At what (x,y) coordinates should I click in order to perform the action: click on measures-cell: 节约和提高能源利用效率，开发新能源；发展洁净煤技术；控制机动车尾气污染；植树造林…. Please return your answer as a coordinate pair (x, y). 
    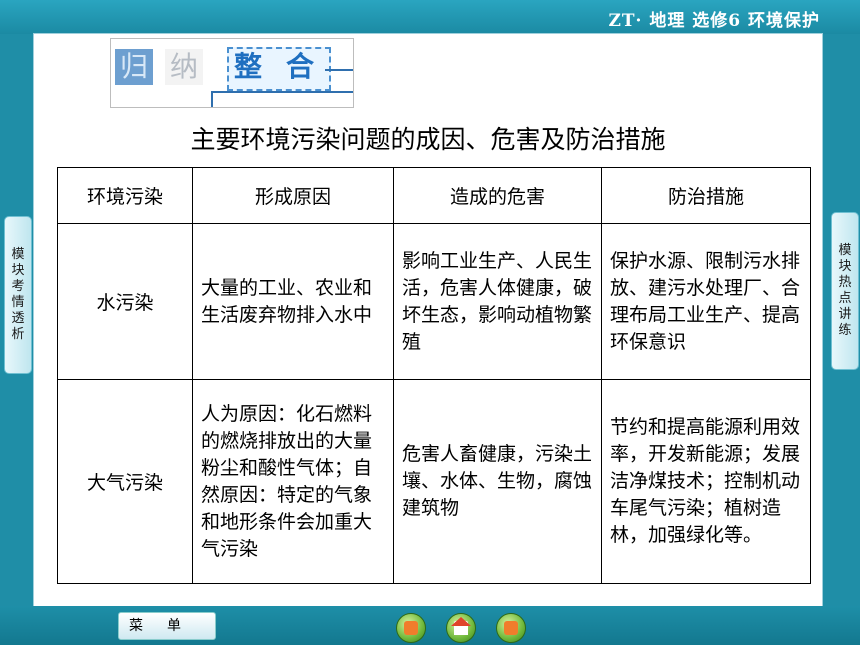
    Looking at the image, I should click on (706, 481).